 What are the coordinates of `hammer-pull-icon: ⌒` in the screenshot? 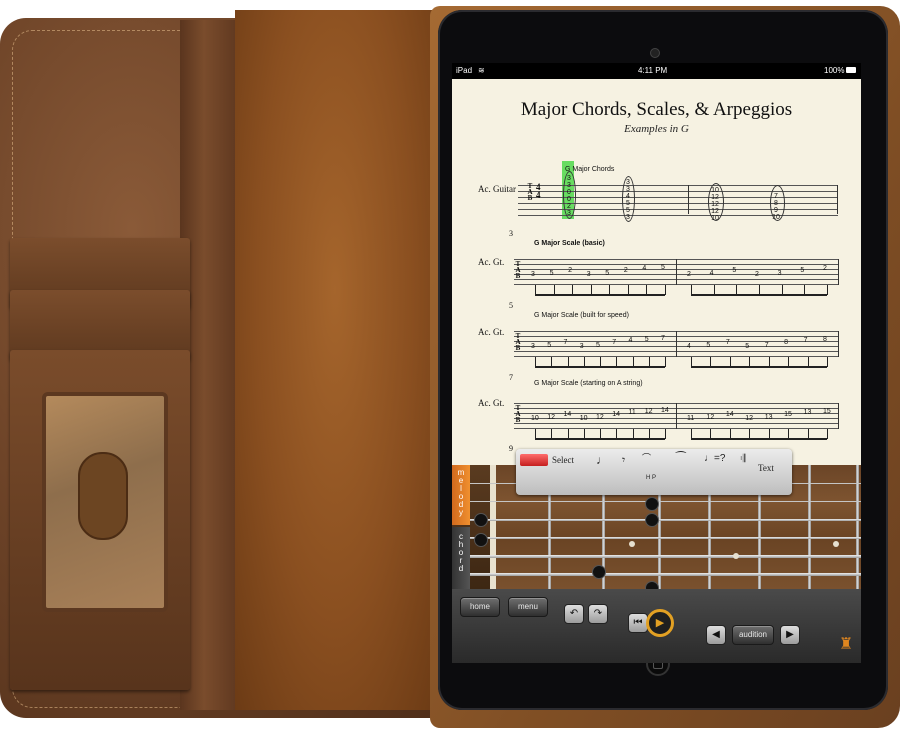 It's located at (646, 457).